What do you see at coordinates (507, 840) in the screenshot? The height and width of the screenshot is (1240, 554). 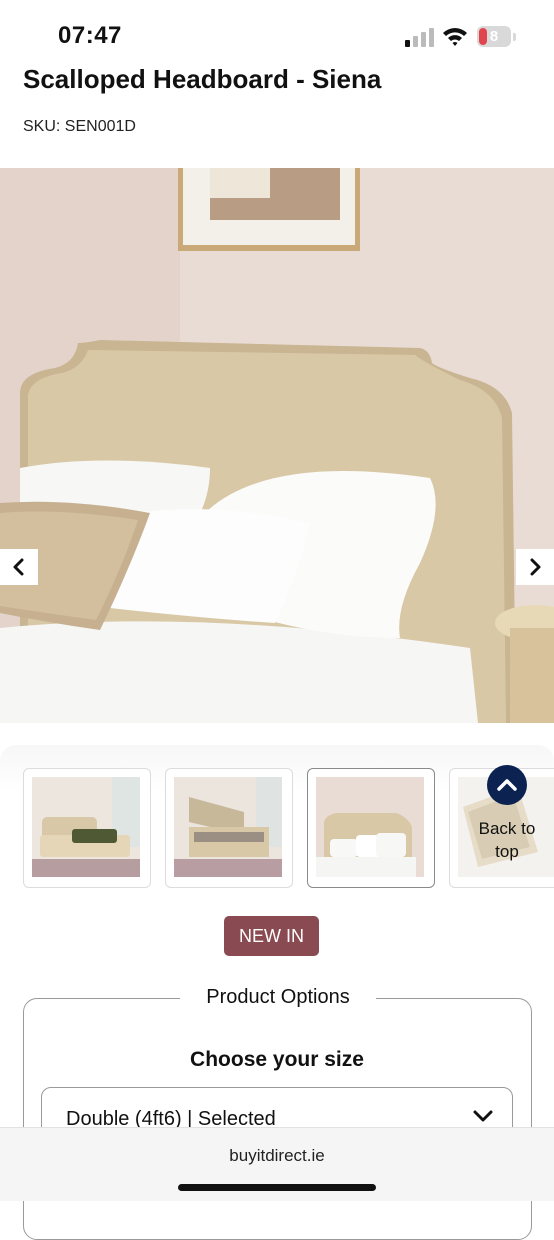 I see `back-to-top-label: Back to top` at bounding box center [507, 840].